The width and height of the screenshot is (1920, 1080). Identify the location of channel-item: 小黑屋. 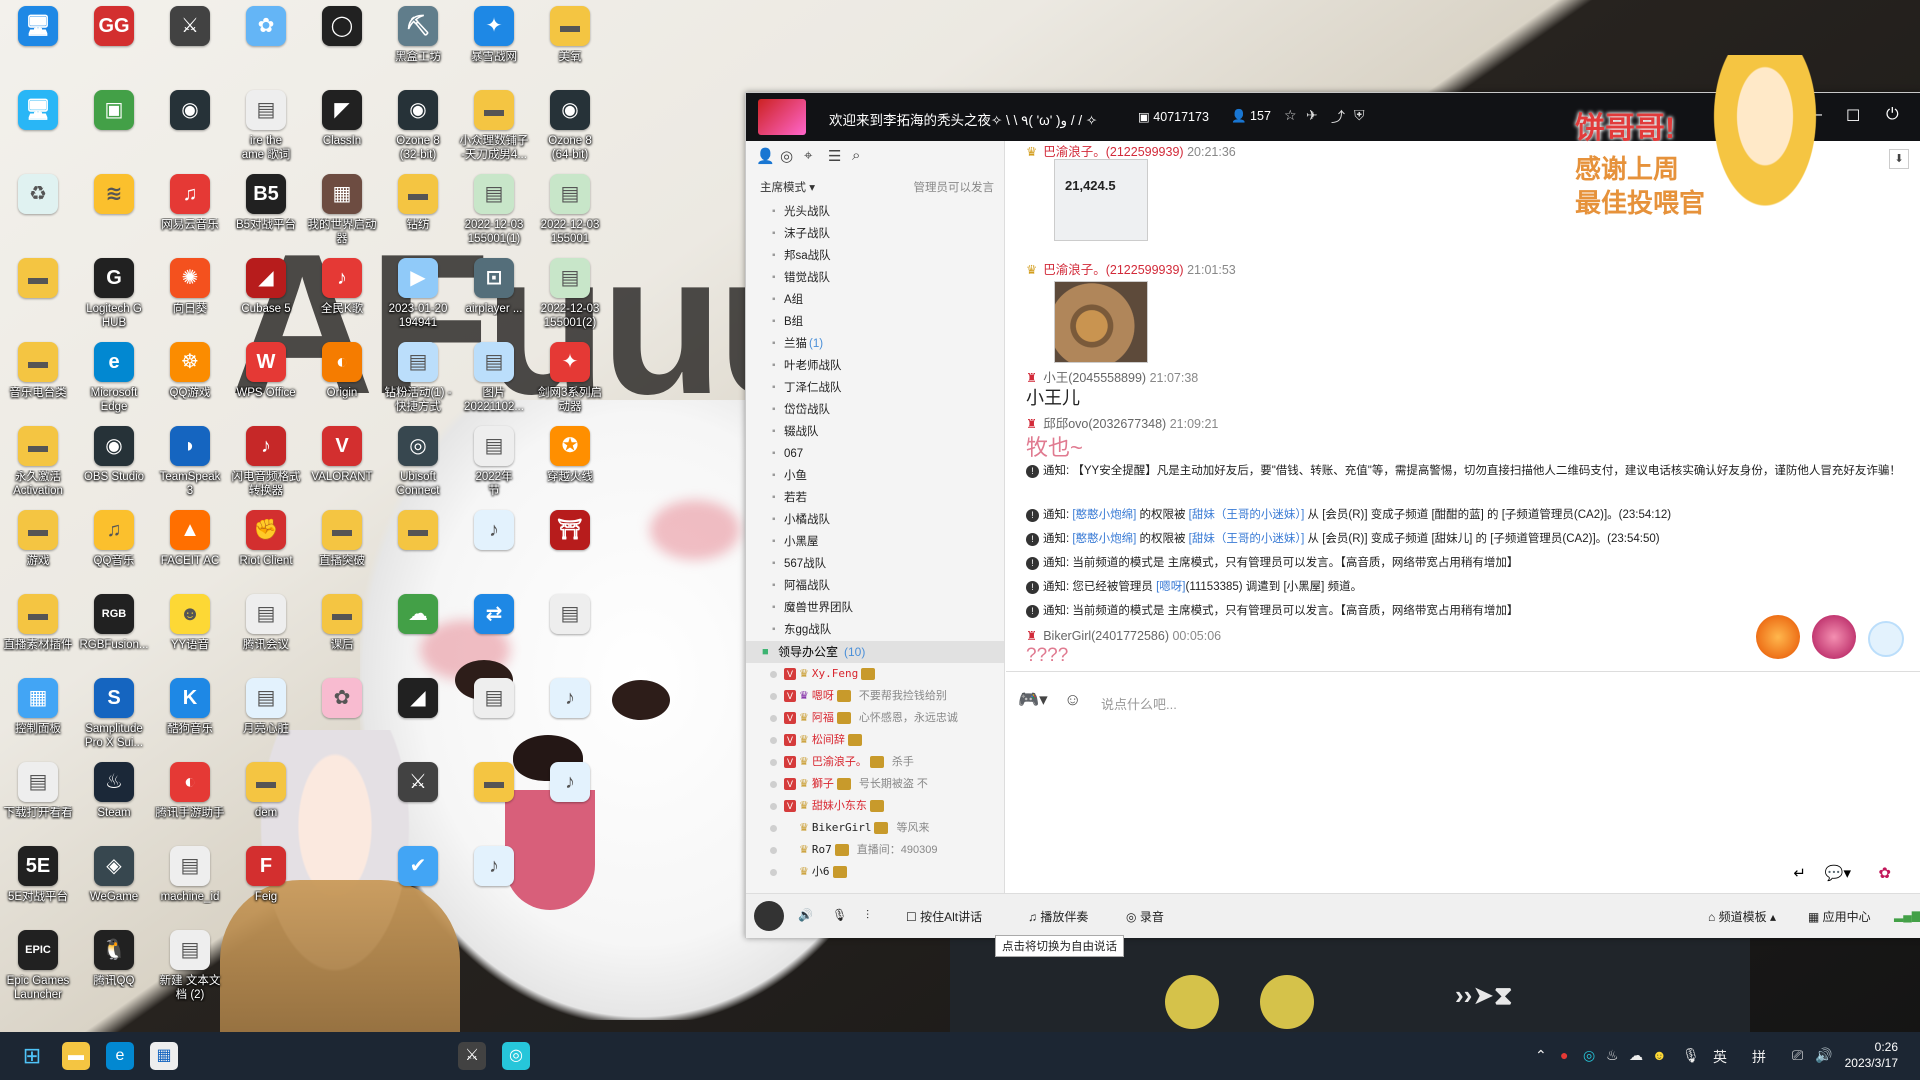
(875, 542).